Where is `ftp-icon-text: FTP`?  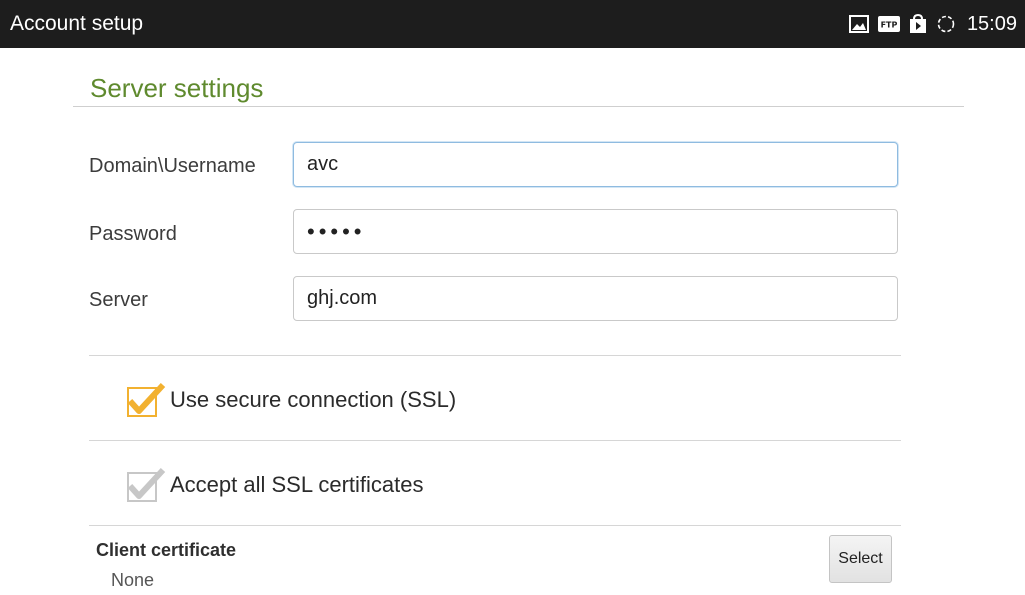
ftp-icon-text: FTP is located at coordinates (889, 25).